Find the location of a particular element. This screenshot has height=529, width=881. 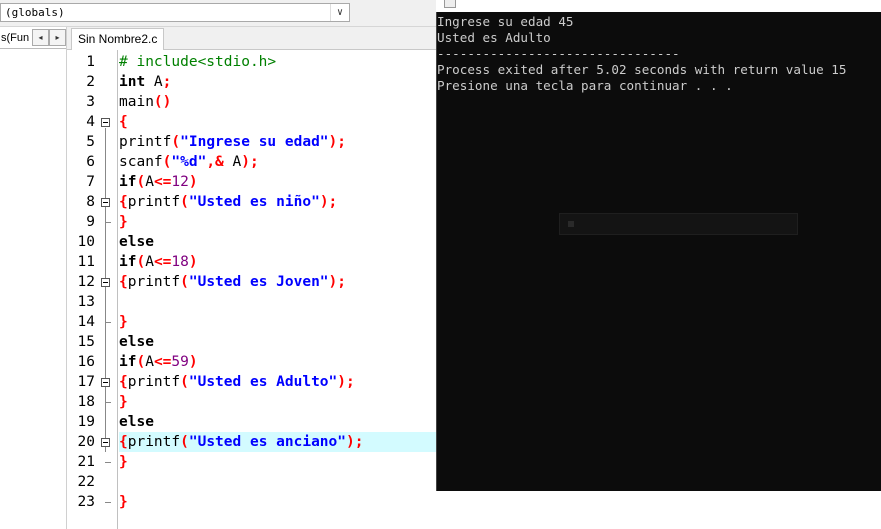

console-app-icon is located at coordinates (450, 4).